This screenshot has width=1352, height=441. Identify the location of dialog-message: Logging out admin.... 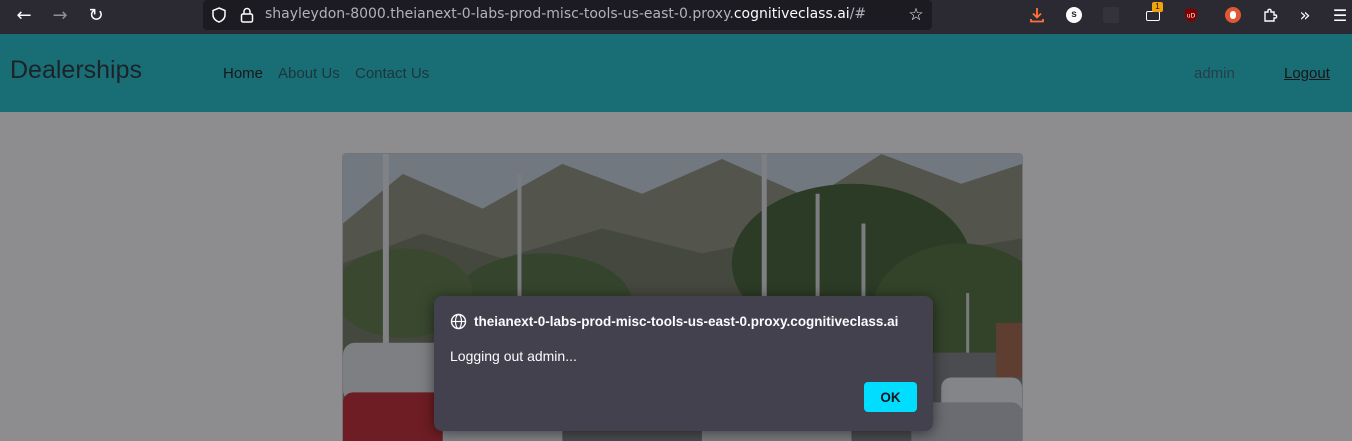
(513, 356).